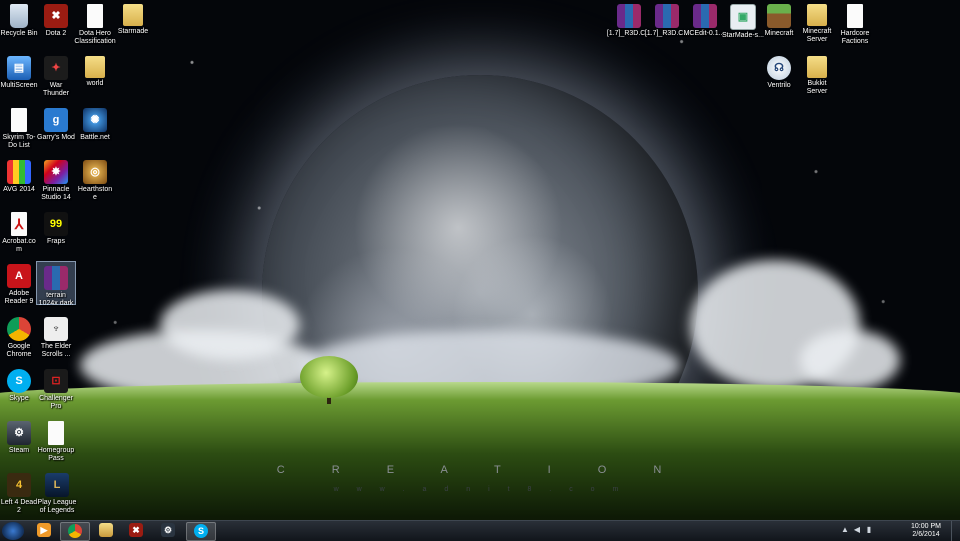 Image resolution: width=960 pixels, height=541 pixels. Describe the element at coordinates (857, 530) in the screenshot. I see `volume-icon: ◀` at that location.